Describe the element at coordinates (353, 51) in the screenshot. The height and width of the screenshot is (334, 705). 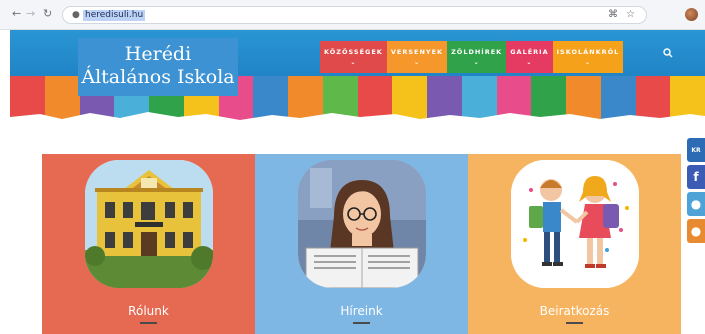
I see `menu-item-label: KÖZÖSSÉGEK` at that location.